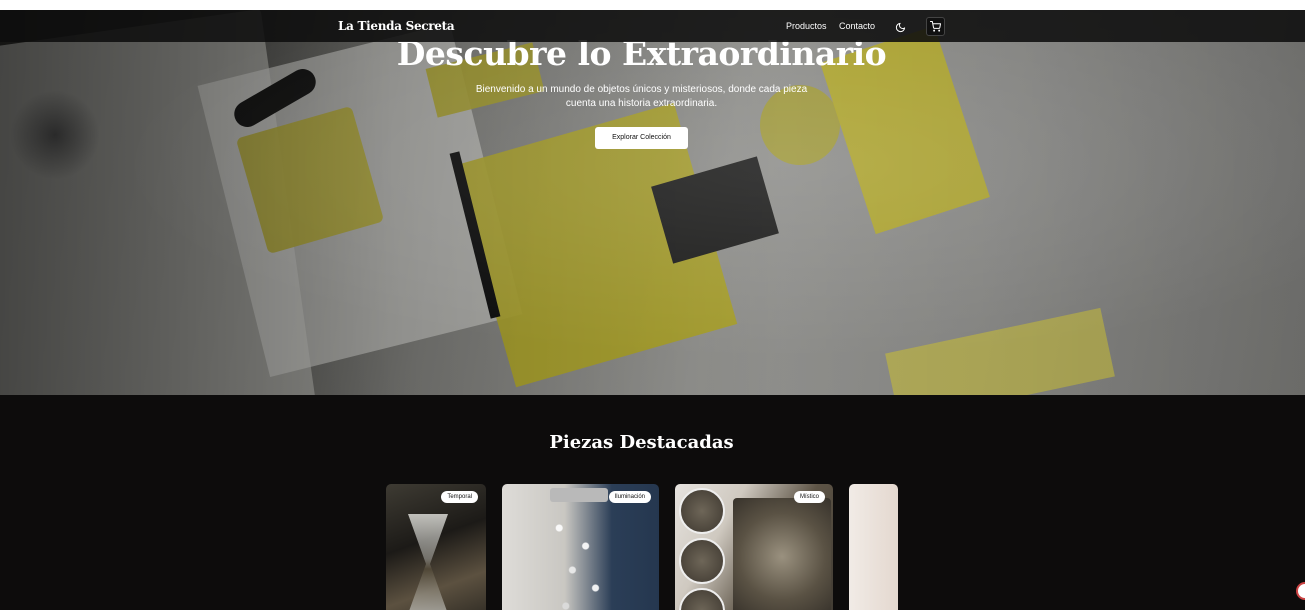 The width and height of the screenshot is (1305, 610). What do you see at coordinates (641, 138) in the screenshot?
I see `explore-collection-button: Explorar Colección` at bounding box center [641, 138].